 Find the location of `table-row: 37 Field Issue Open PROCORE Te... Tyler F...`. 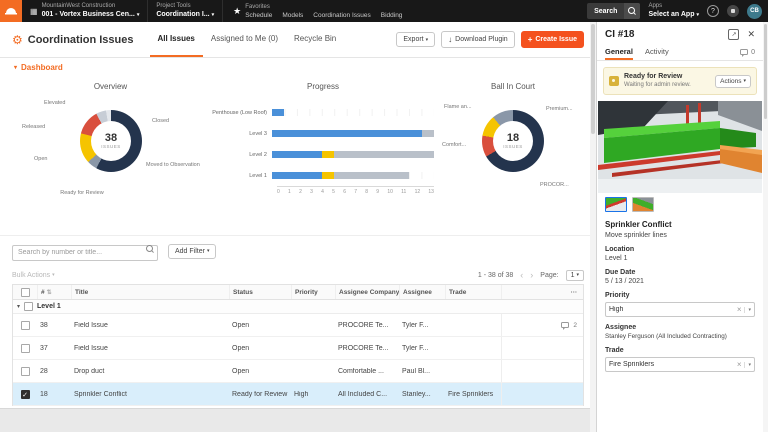

table-row: 37 Field Issue Open PROCORE Te... Tyler F... is located at coordinates (298, 348).